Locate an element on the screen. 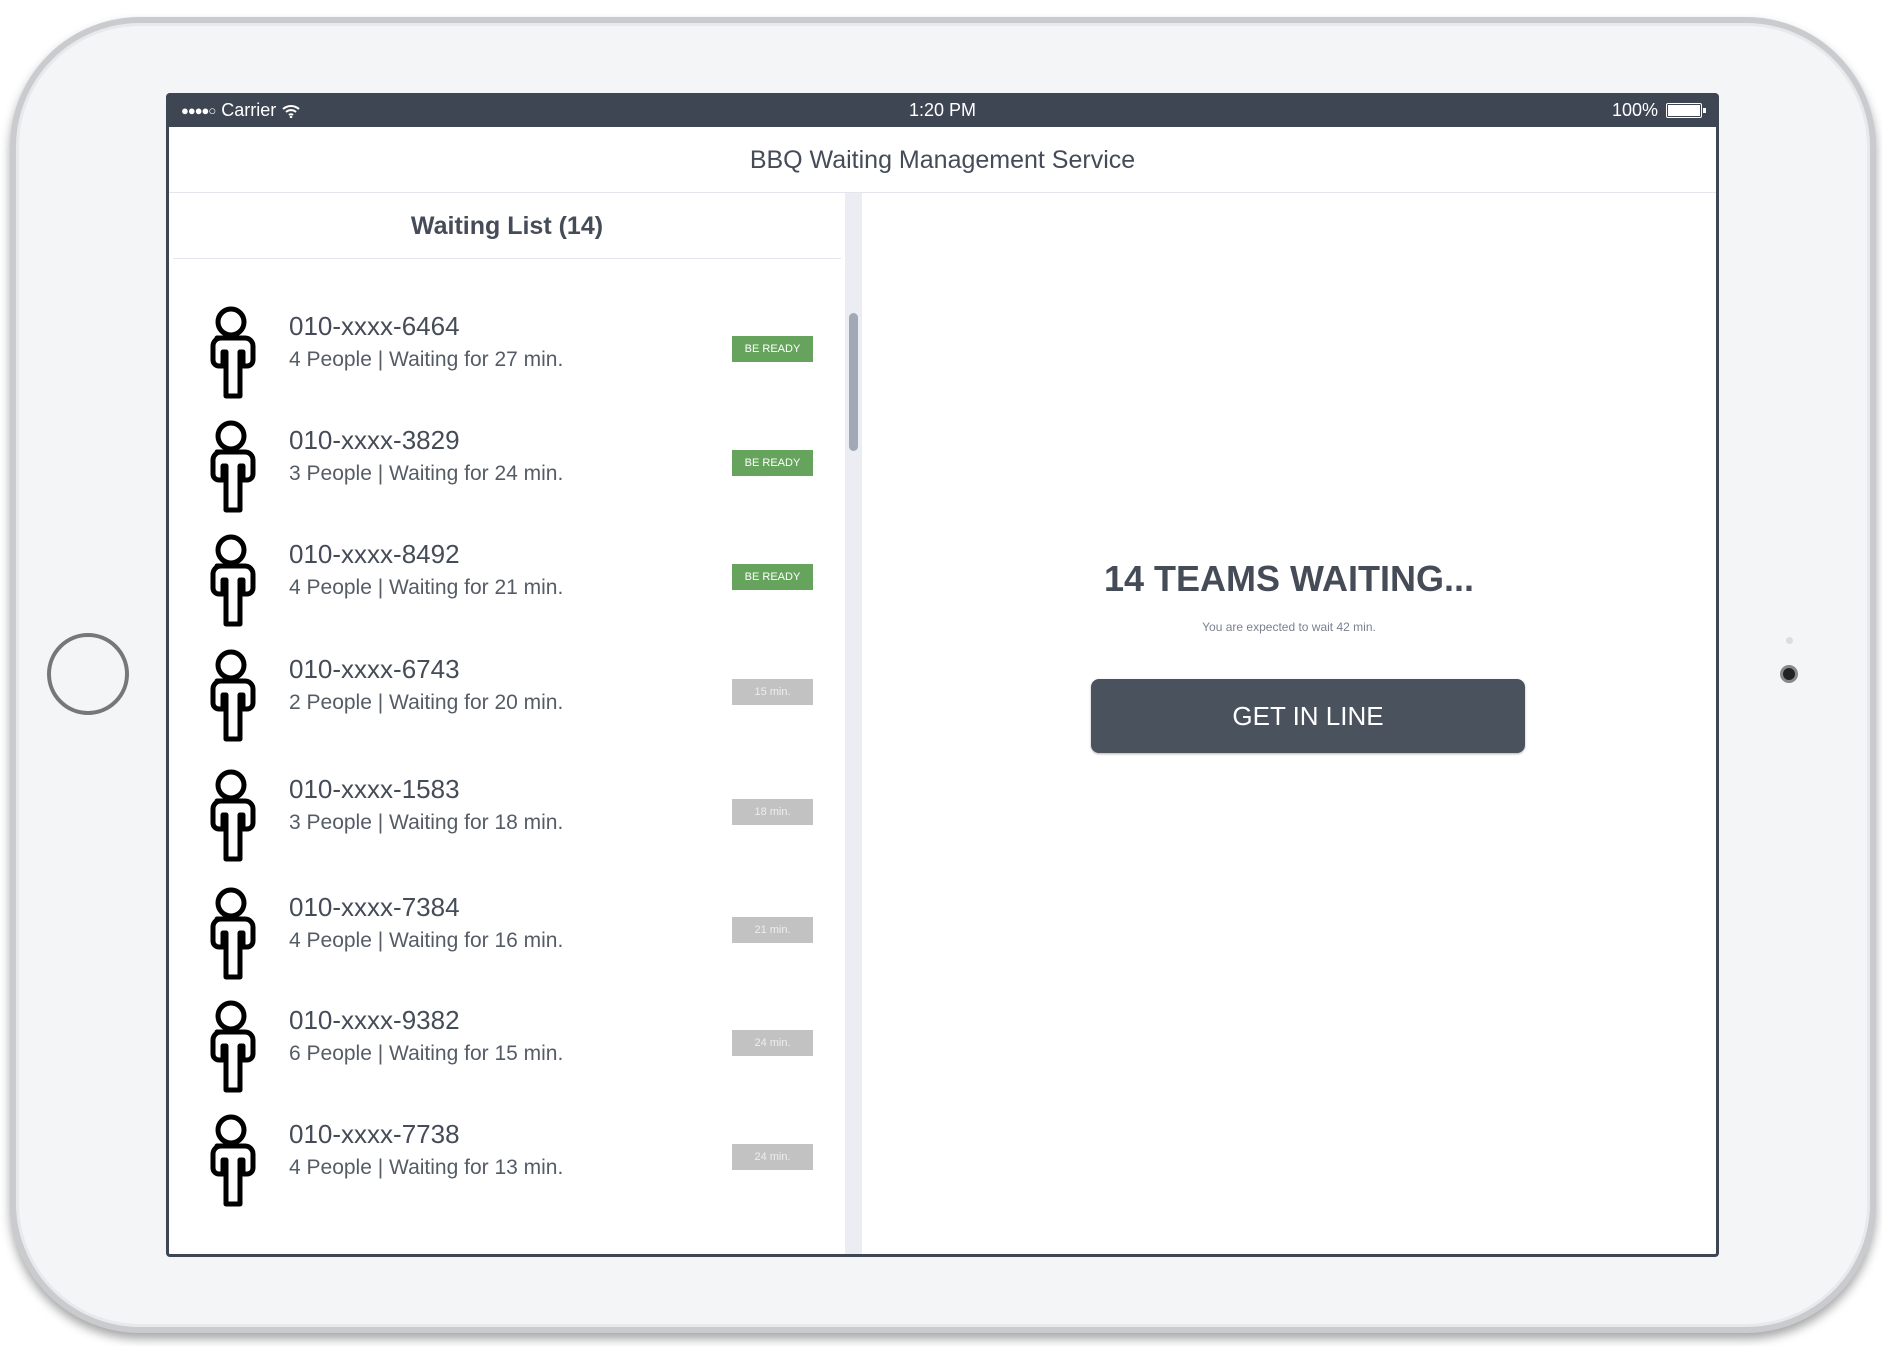  phone-number: 010-xxxx-6464 is located at coordinates (374, 326).